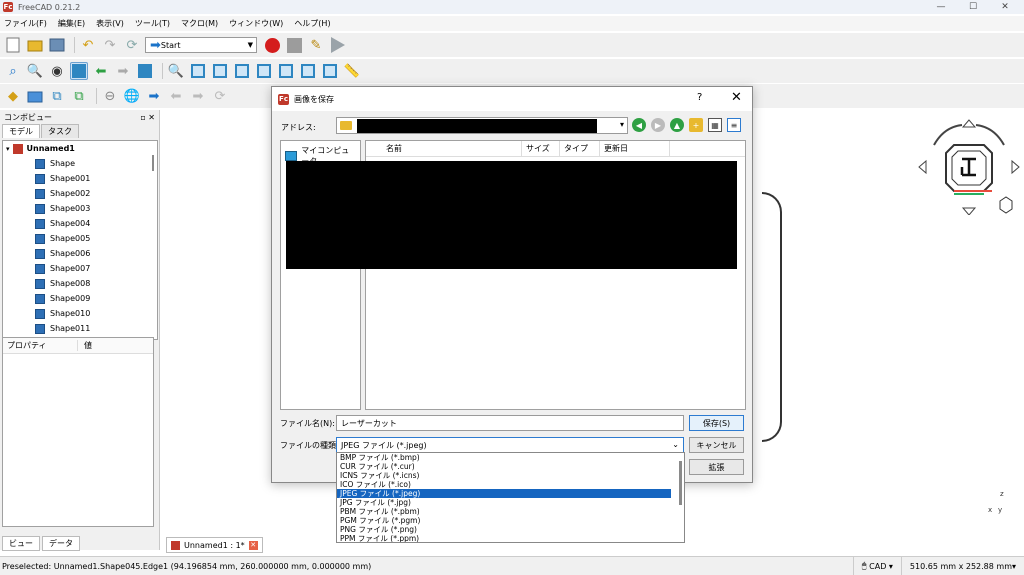 The image size is (1024, 575). What do you see at coordinates (294, 45) in the screenshot?
I see `stop-macro-button` at bounding box center [294, 45].